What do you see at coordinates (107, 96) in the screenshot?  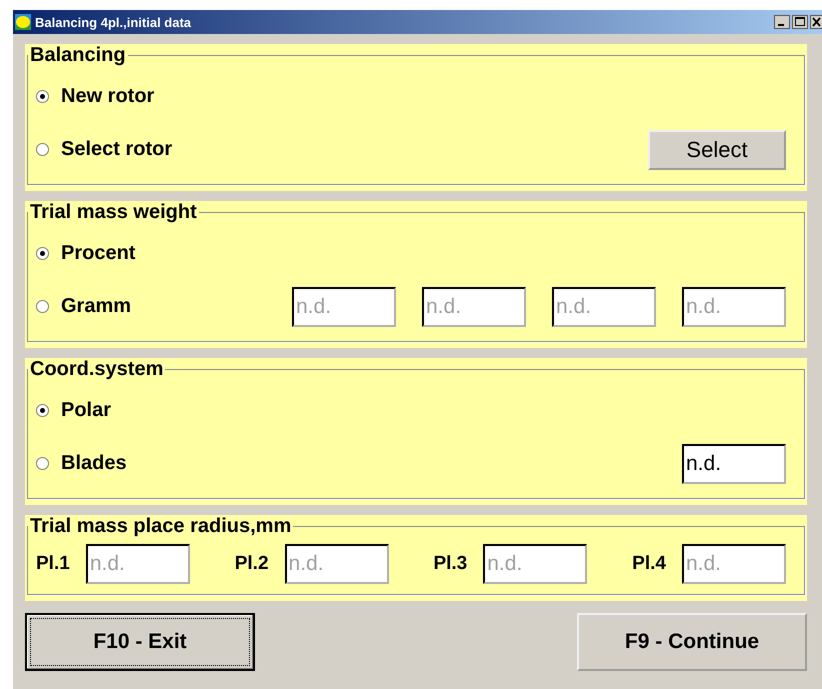 I see `radio-label: New rotor` at bounding box center [107, 96].